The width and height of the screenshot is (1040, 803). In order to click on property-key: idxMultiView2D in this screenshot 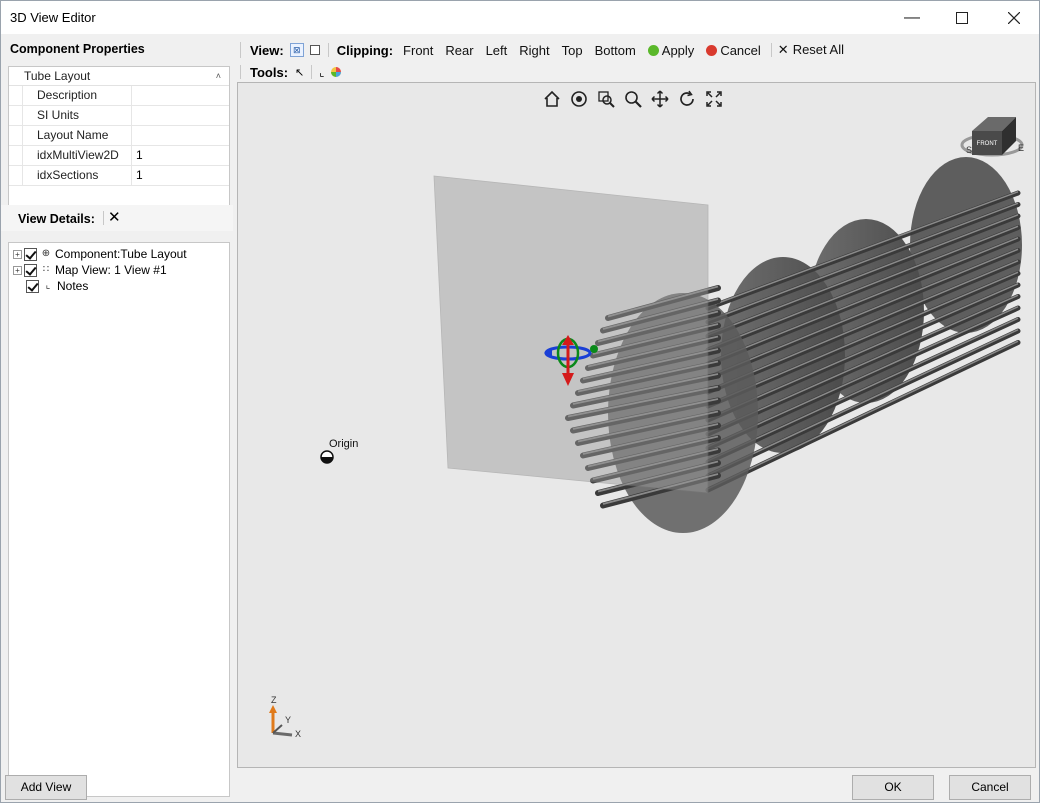, I will do `click(77, 155)`.